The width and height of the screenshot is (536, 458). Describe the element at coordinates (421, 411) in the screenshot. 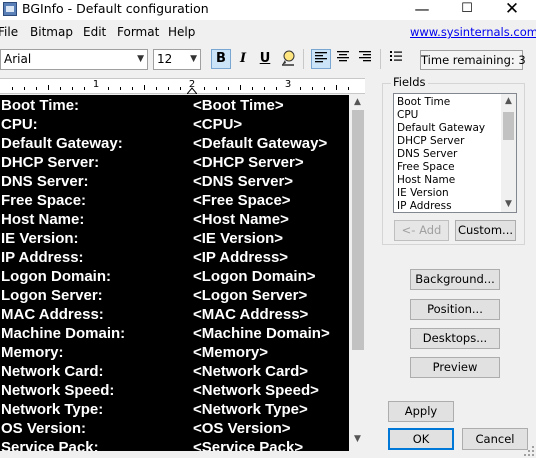

I see `apply-button: Apply` at that location.